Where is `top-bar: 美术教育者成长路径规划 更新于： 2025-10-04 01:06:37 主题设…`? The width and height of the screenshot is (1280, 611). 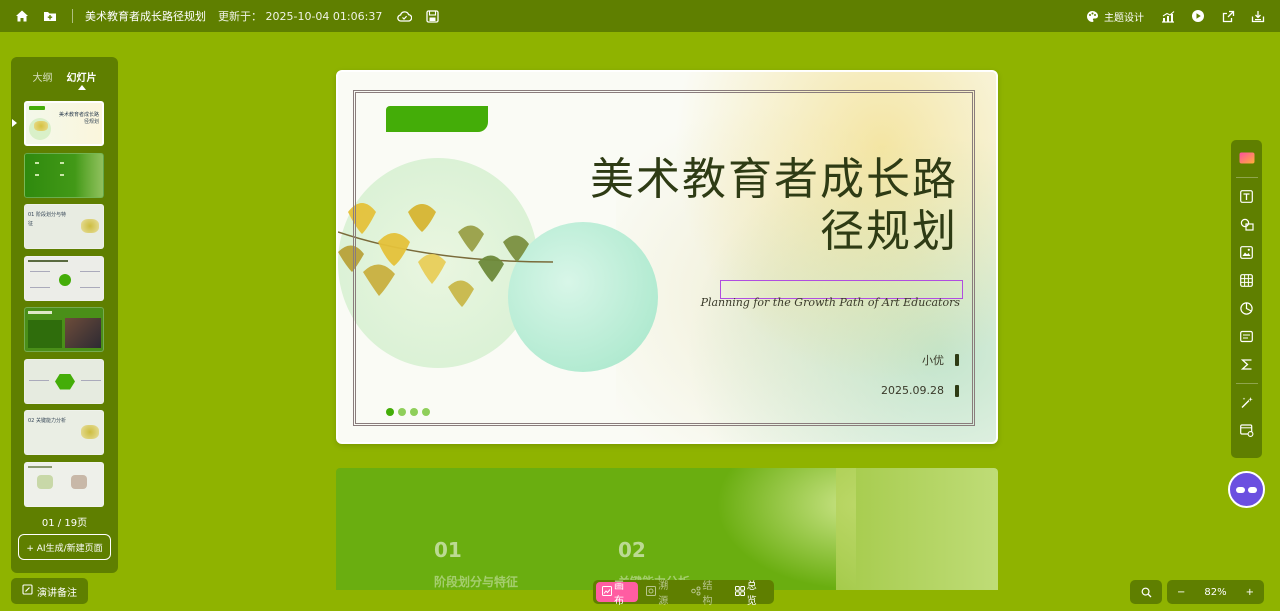
top-bar: 美术教育者成长路径规划 更新于： 2025-10-04 01:06:37 主题设… is located at coordinates (640, 16).